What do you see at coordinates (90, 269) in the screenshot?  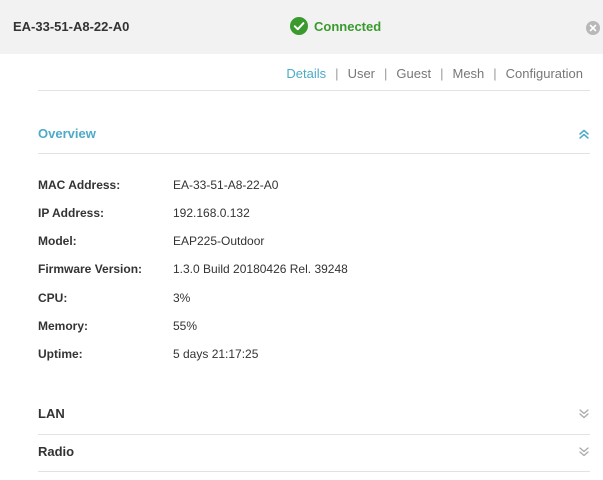 I see `firmware-version-label: Firmware Version:` at bounding box center [90, 269].